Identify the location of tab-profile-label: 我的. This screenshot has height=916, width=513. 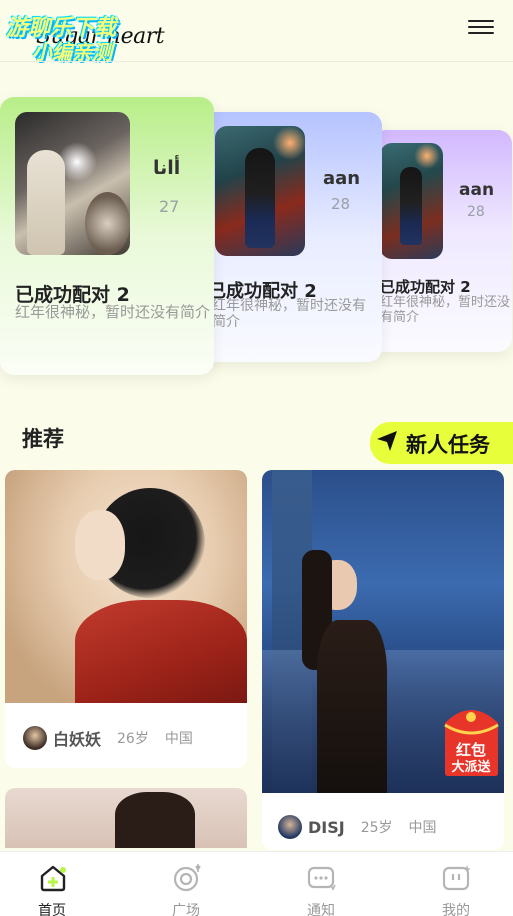
(456, 909).